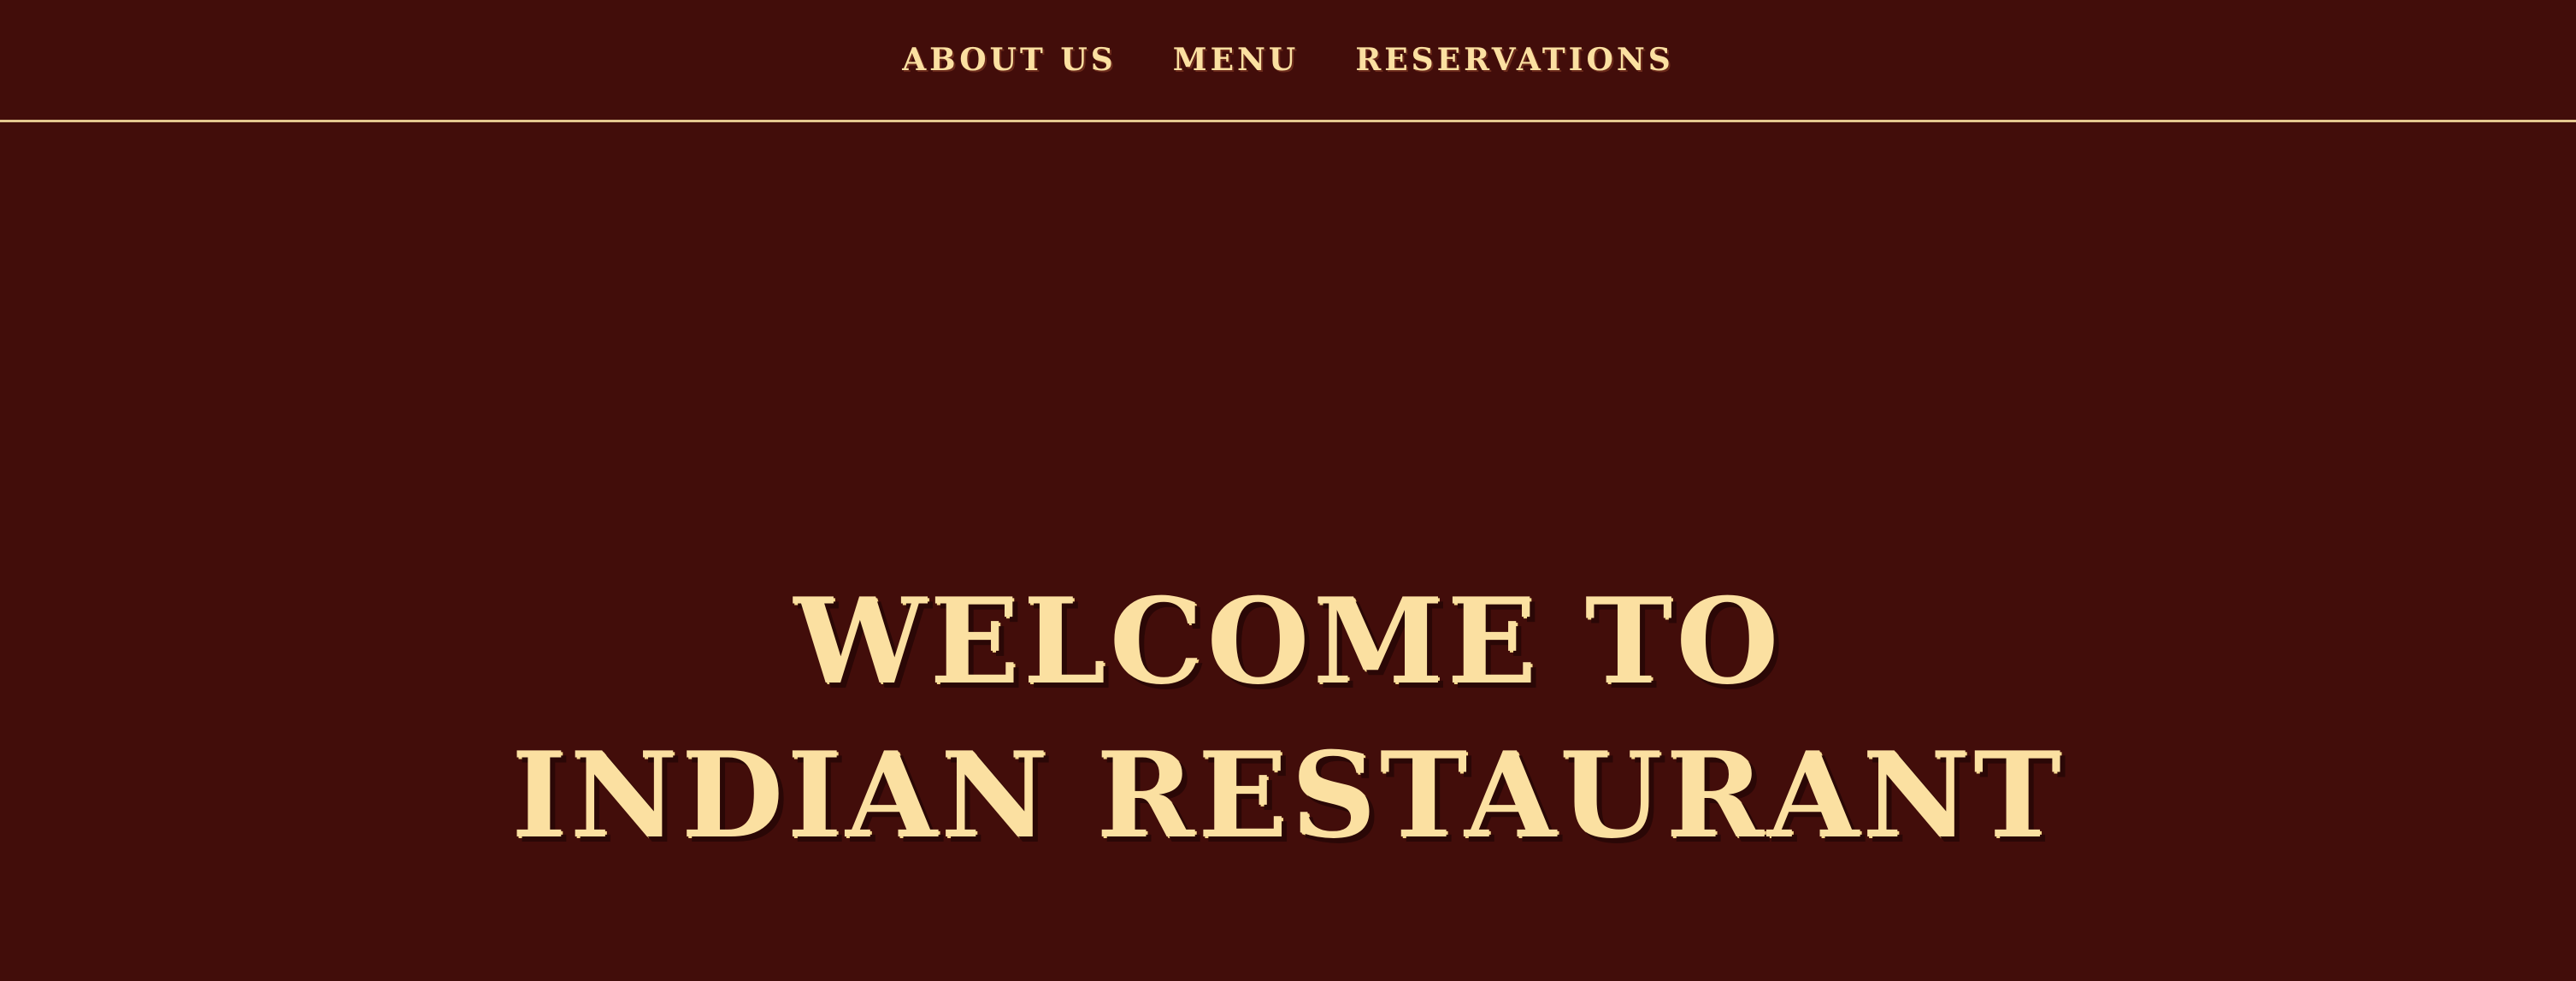  What do you see at coordinates (1288, 641) in the screenshot?
I see `hero-title-line-1: WELCOME TO` at bounding box center [1288, 641].